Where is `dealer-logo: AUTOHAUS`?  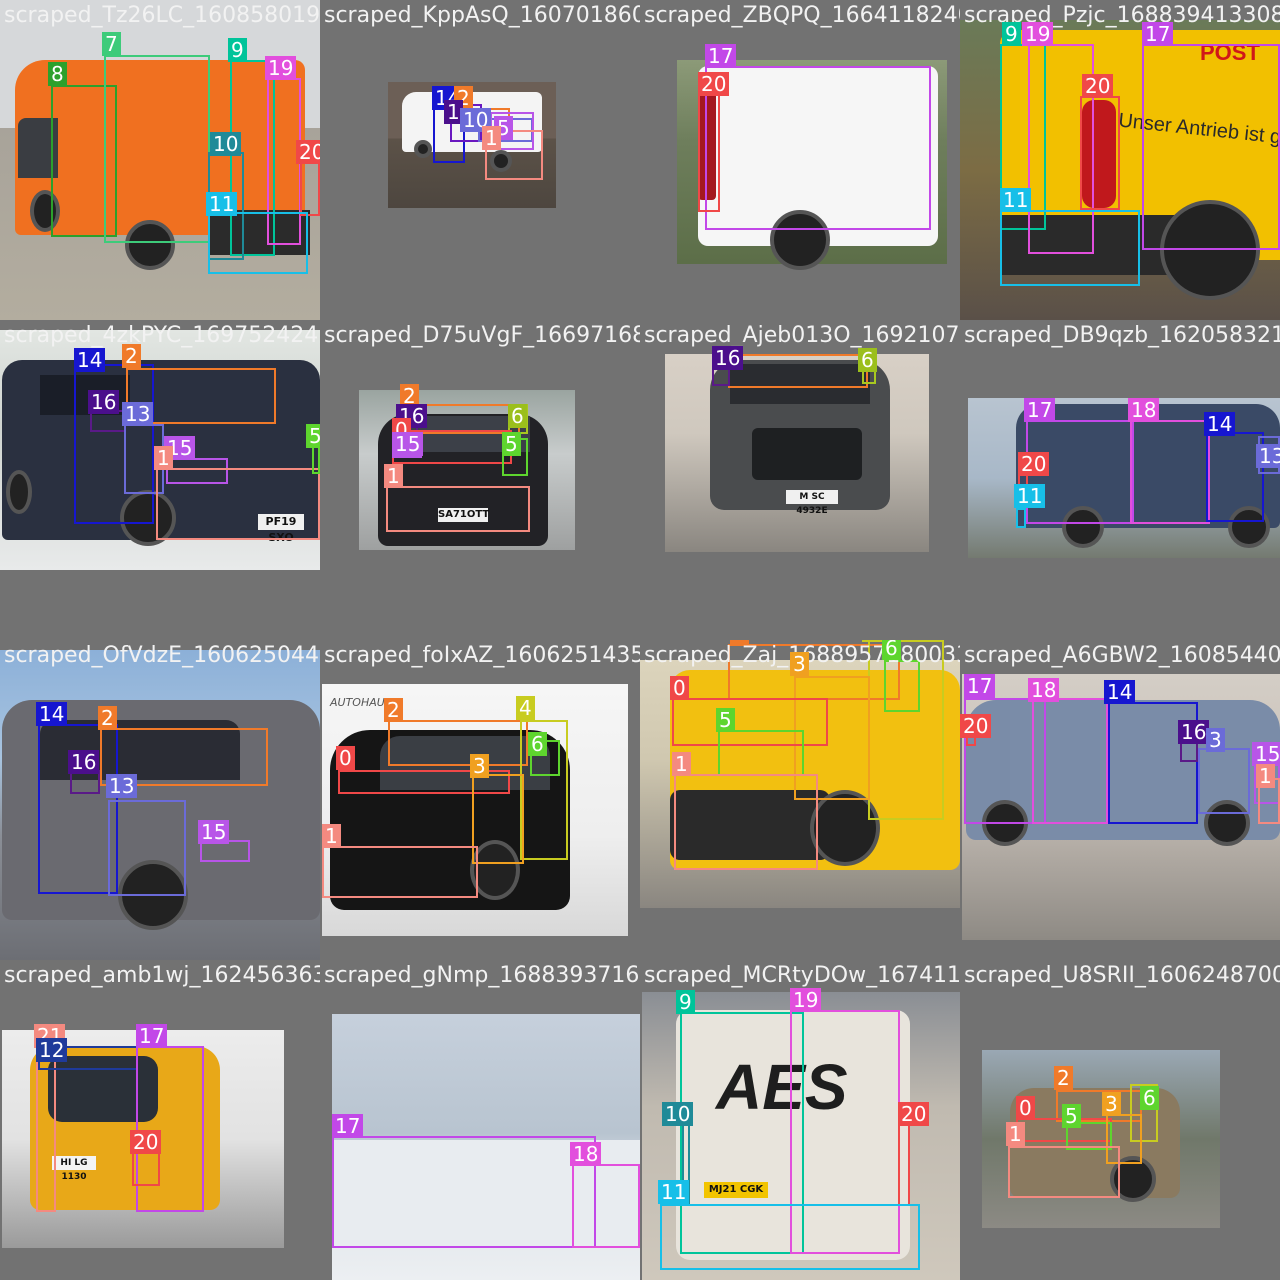 dealer-logo: AUTOHAUS is located at coordinates (361, 702).